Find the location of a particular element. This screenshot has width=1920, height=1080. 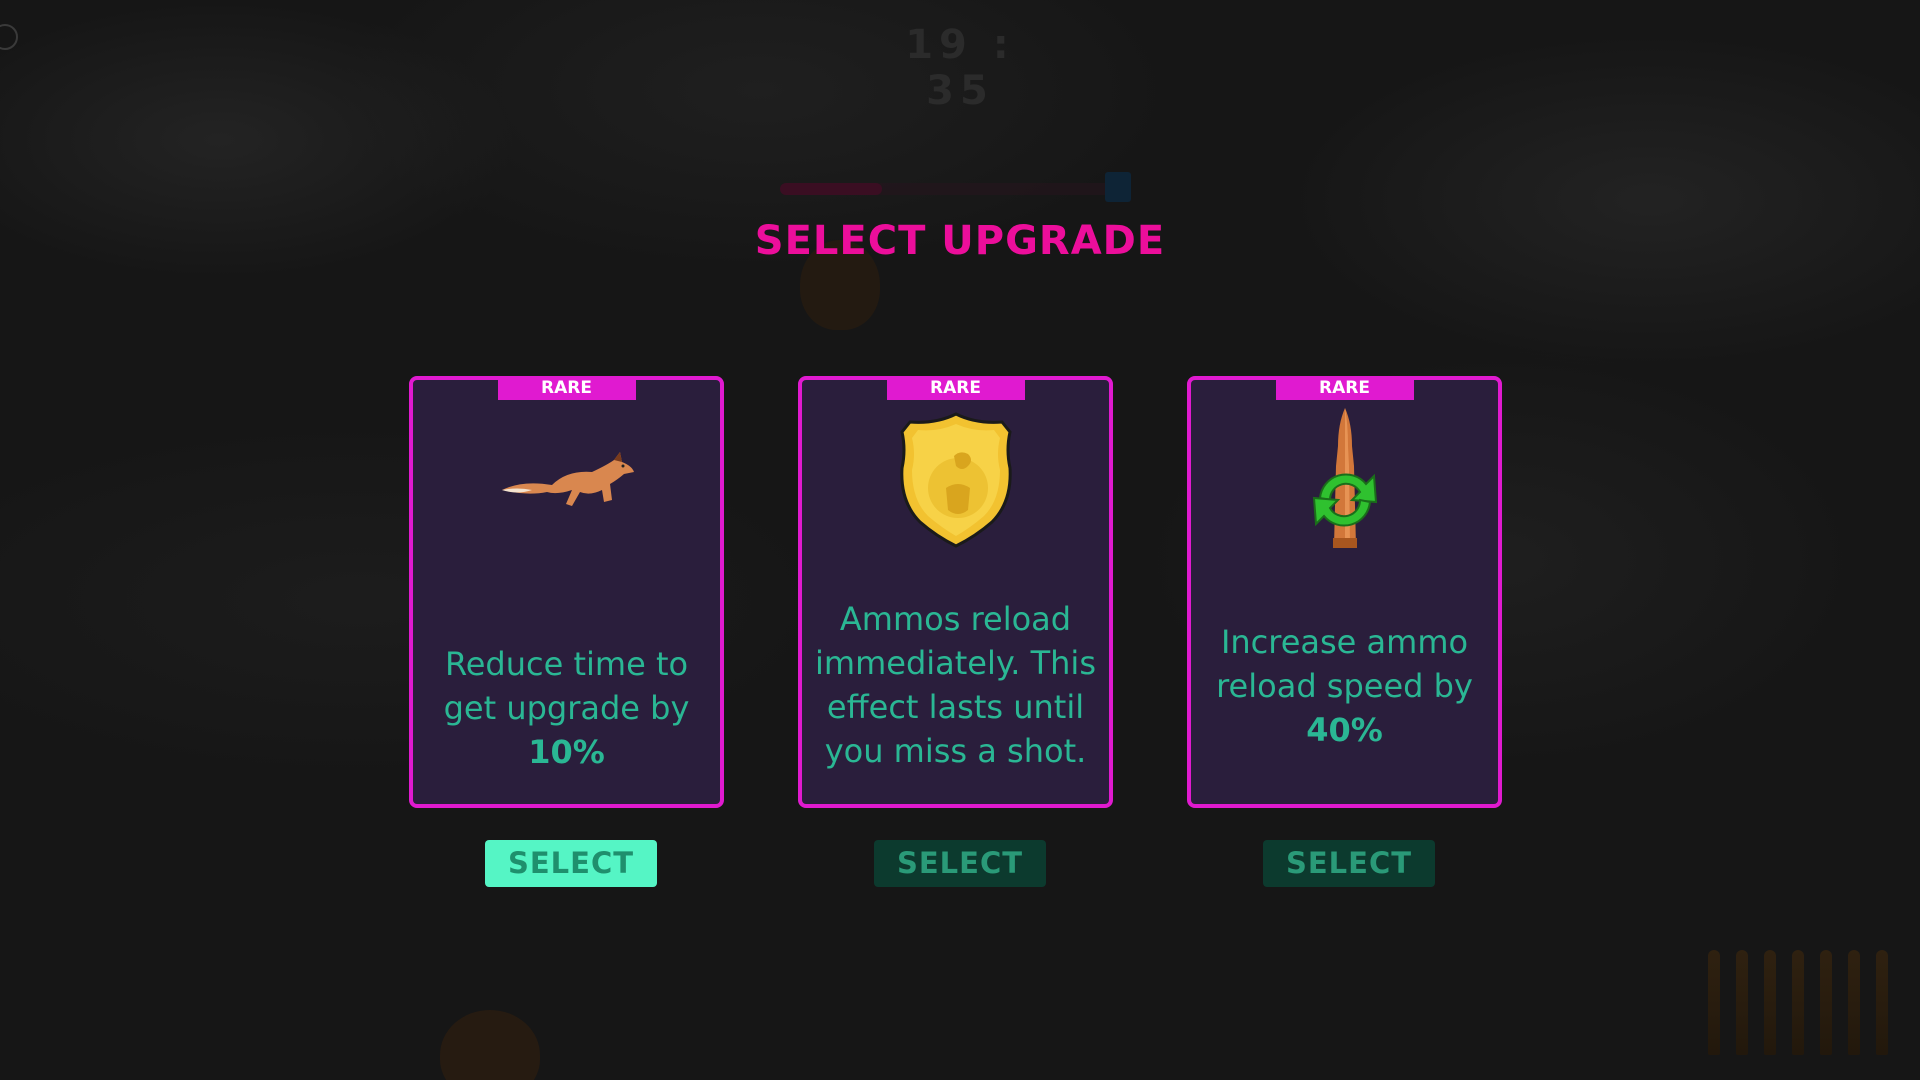

upgrade-card: RARE Reduce time to get upgrade by 10% is located at coordinates (566, 592).